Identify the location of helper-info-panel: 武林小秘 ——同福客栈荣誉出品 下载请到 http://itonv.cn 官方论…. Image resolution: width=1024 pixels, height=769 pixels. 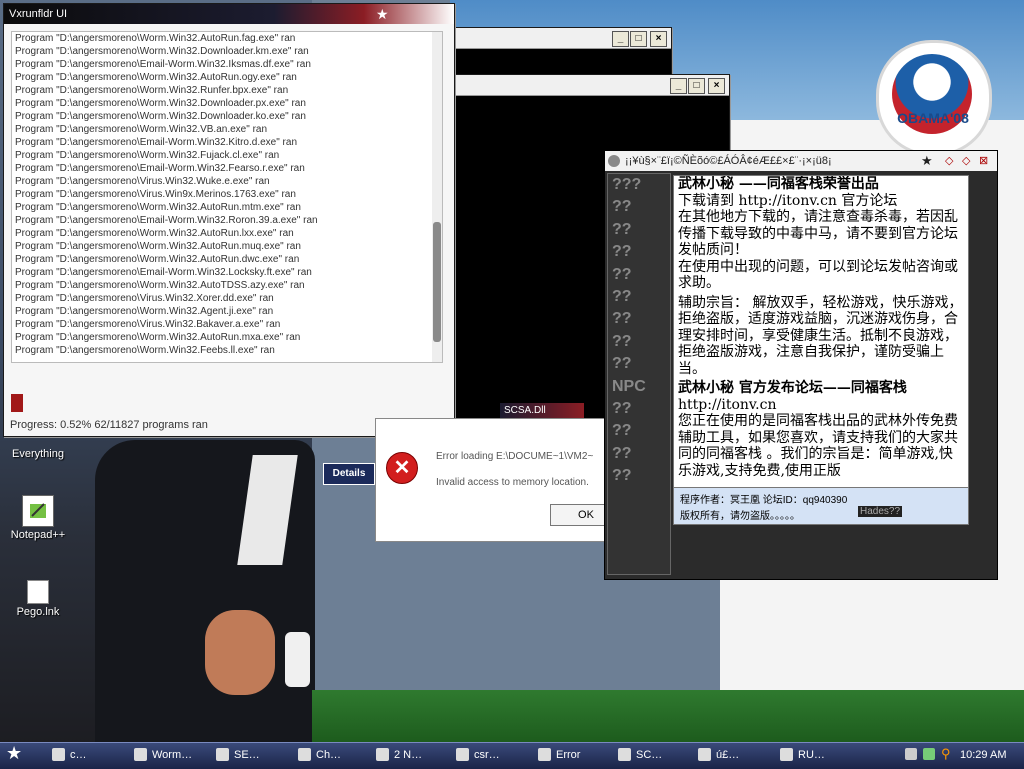
(821, 349).